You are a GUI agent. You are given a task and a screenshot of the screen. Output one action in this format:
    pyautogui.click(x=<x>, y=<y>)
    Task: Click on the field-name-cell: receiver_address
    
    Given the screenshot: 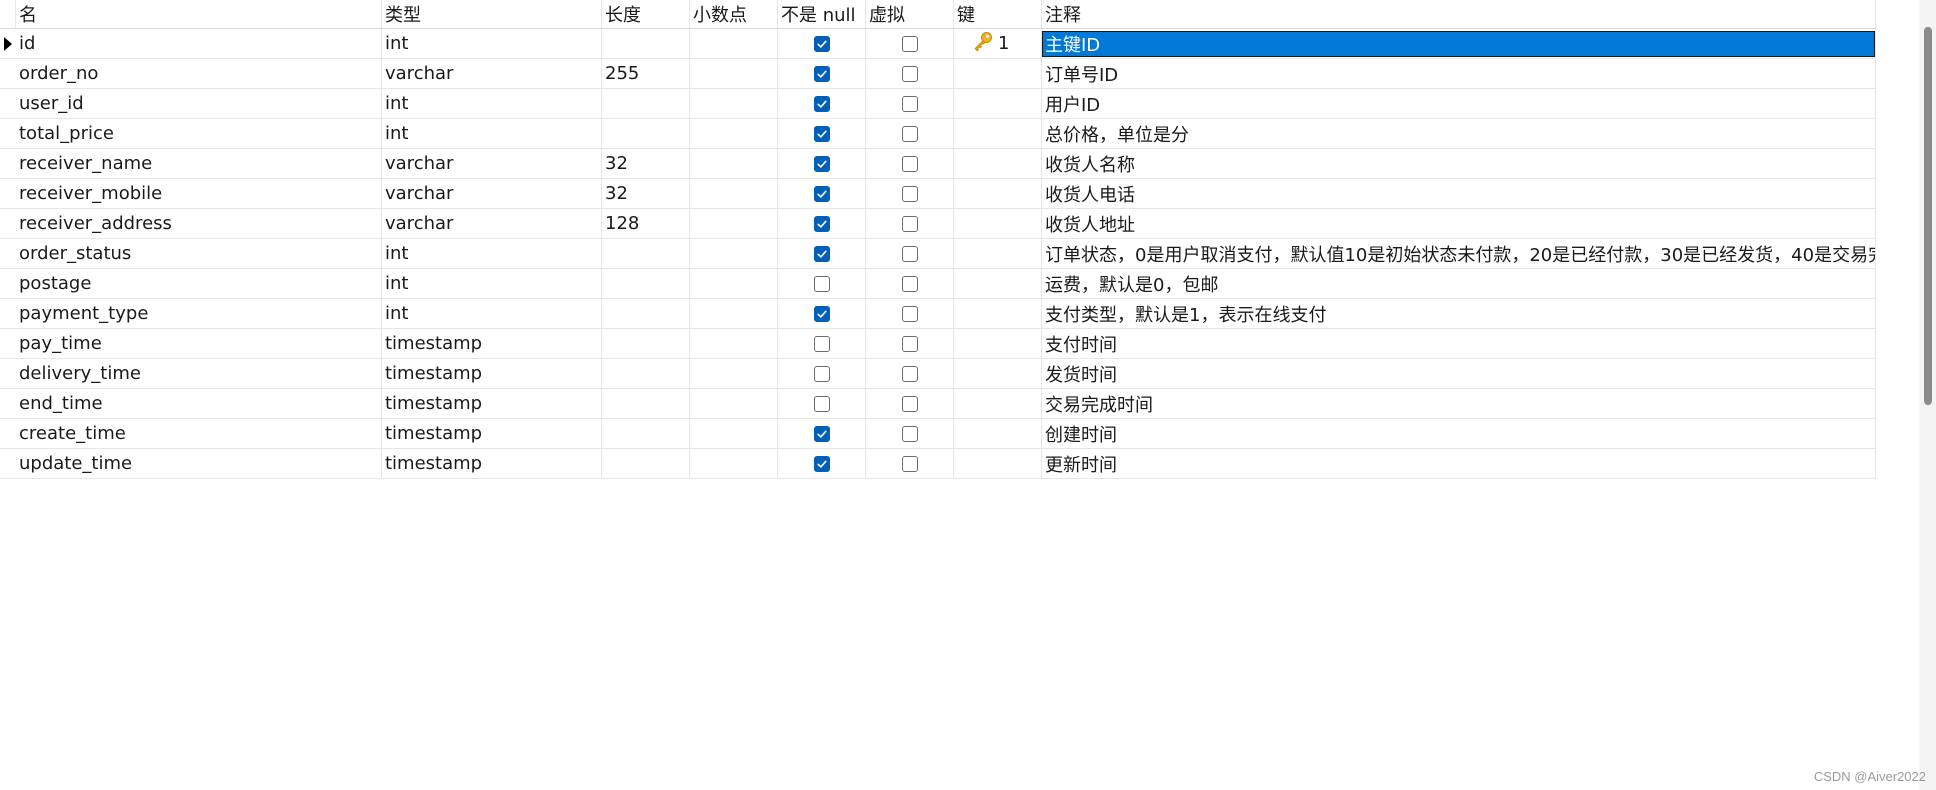 What is the action you would take?
    pyautogui.click(x=199, y=223)
    